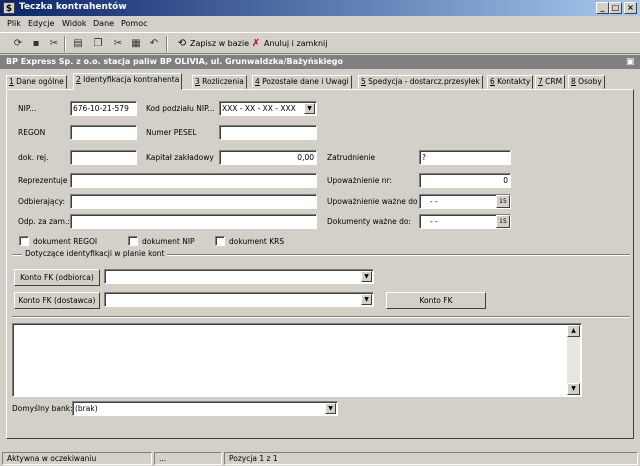 The height and width of the screenshot is (466, 640). What do you see at coordinates (168, 241) in the screenshot?
I see `dokument-nip-label: dokument NIP` at bounding box center [168, 241].